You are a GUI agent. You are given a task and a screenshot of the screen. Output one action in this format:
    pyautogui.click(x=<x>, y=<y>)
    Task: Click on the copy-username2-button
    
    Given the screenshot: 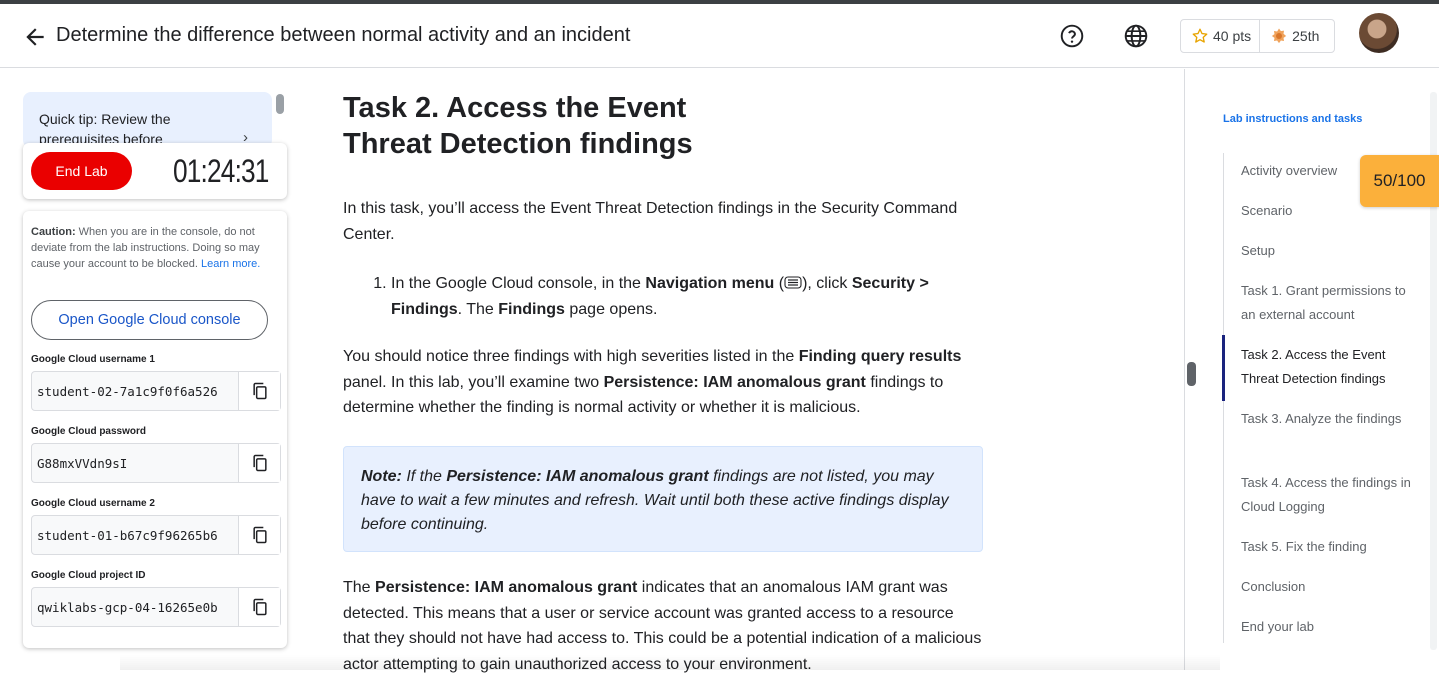 What is the action you would take?
    pyautogui.click(x=259, y=535)
    